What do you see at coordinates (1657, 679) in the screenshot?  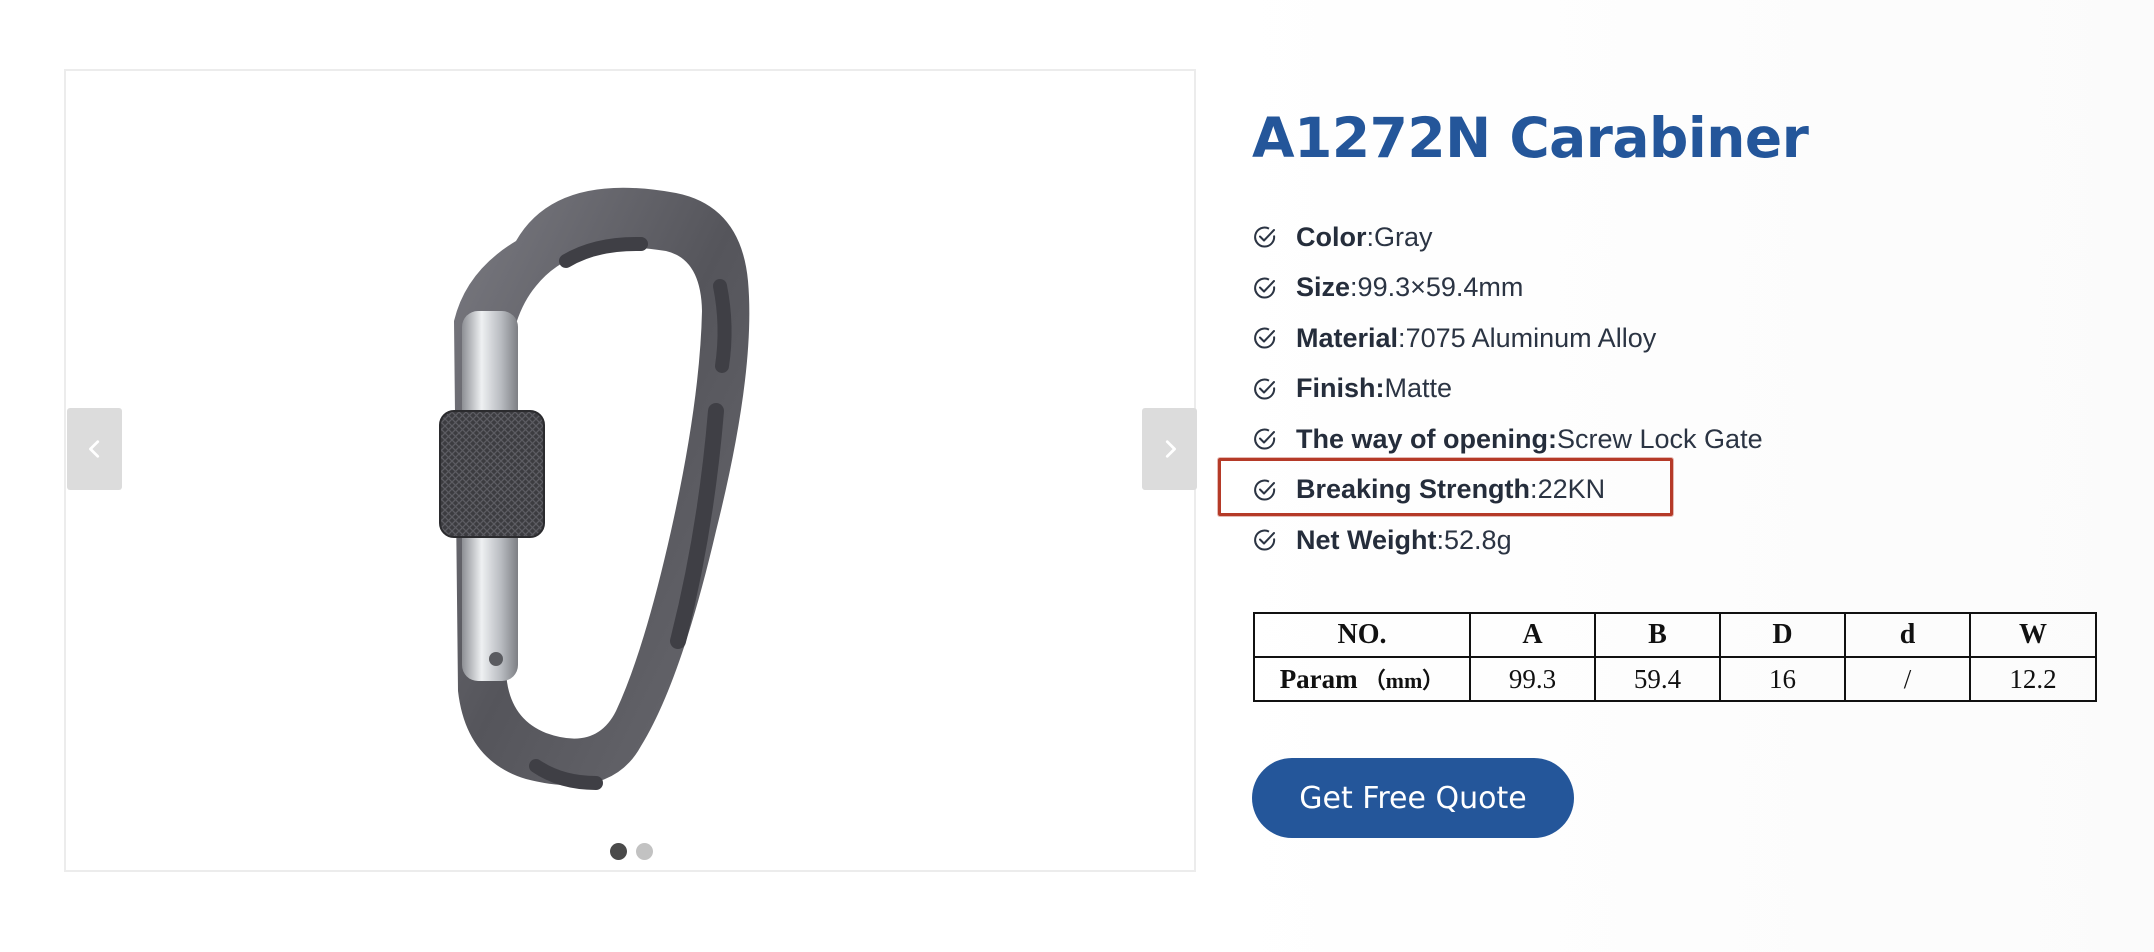 I see `table-cell: 59.4` at bounding box center [1657, 679].